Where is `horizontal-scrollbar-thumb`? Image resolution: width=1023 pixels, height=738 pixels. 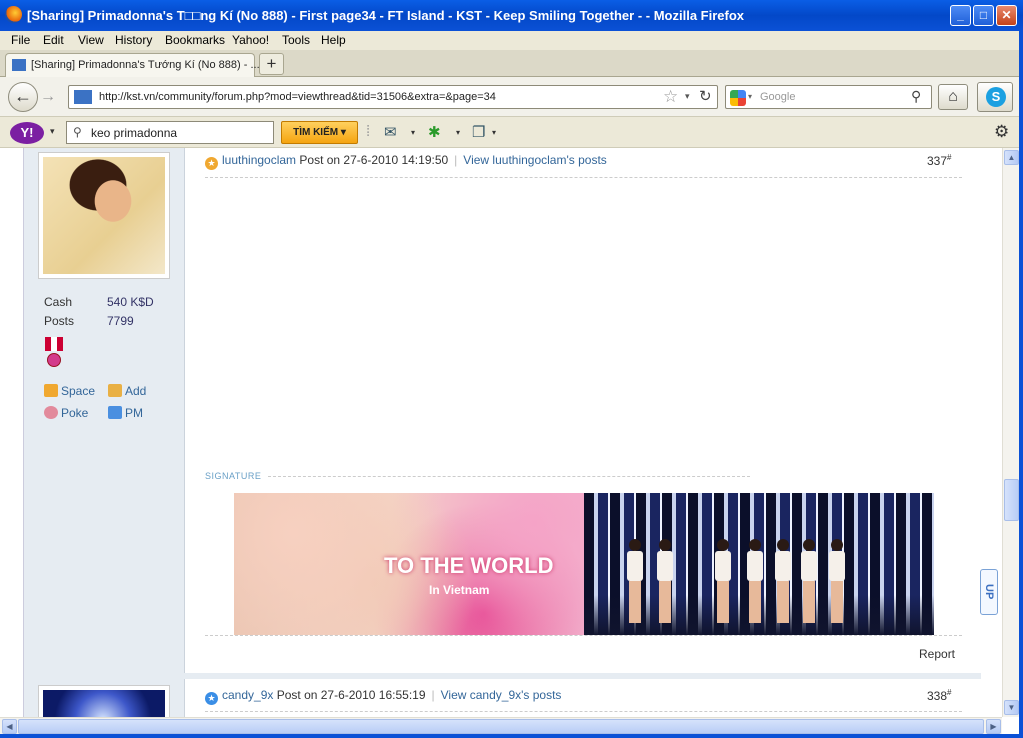 horizontal-scrollbar-thumb is located at coordinates (501, 726).